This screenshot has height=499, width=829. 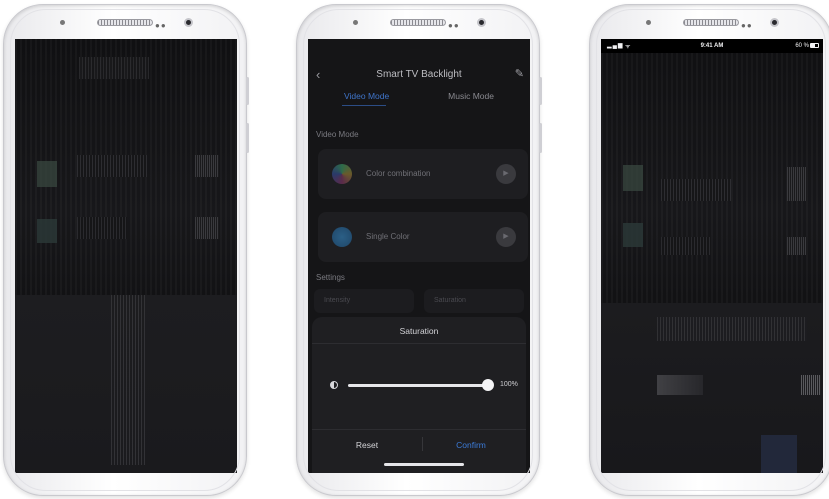 I want to click on color-combination-card: Color combination ▶, so click(x=423, y=174).